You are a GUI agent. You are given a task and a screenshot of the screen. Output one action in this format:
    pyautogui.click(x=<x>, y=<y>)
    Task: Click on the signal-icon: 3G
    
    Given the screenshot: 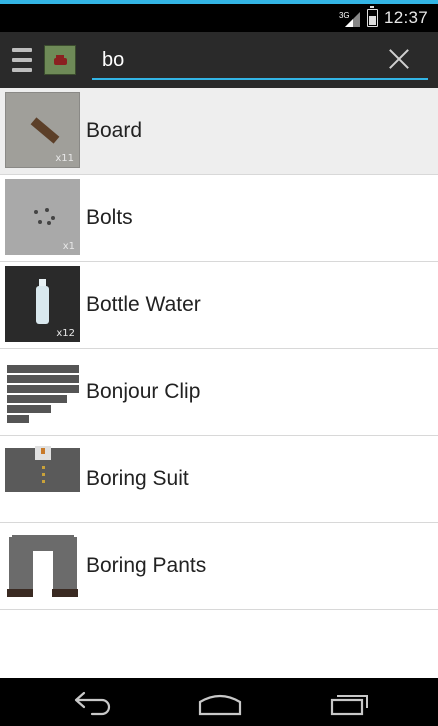 What is the action you would take?
    pyautogui.click(x=350, y=18)
    